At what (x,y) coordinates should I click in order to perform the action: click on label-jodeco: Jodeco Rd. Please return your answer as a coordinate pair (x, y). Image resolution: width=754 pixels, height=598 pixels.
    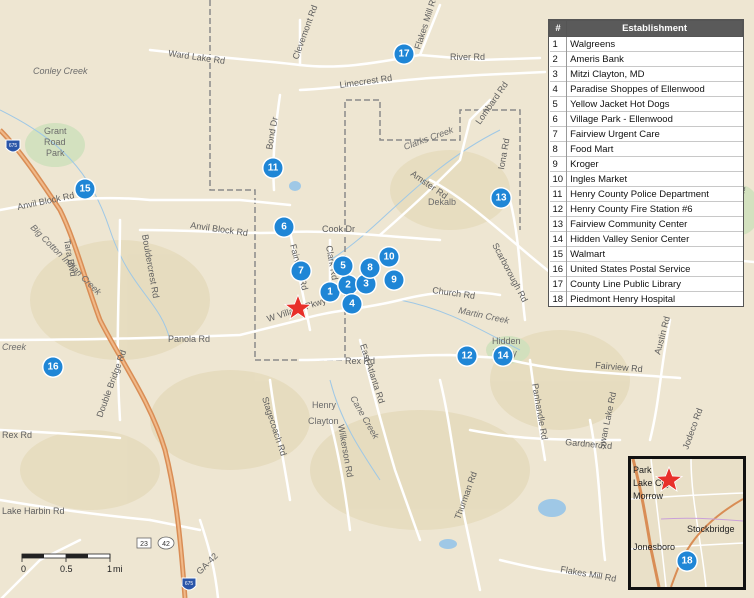
    Looking at the image, I should click on (692, 429).